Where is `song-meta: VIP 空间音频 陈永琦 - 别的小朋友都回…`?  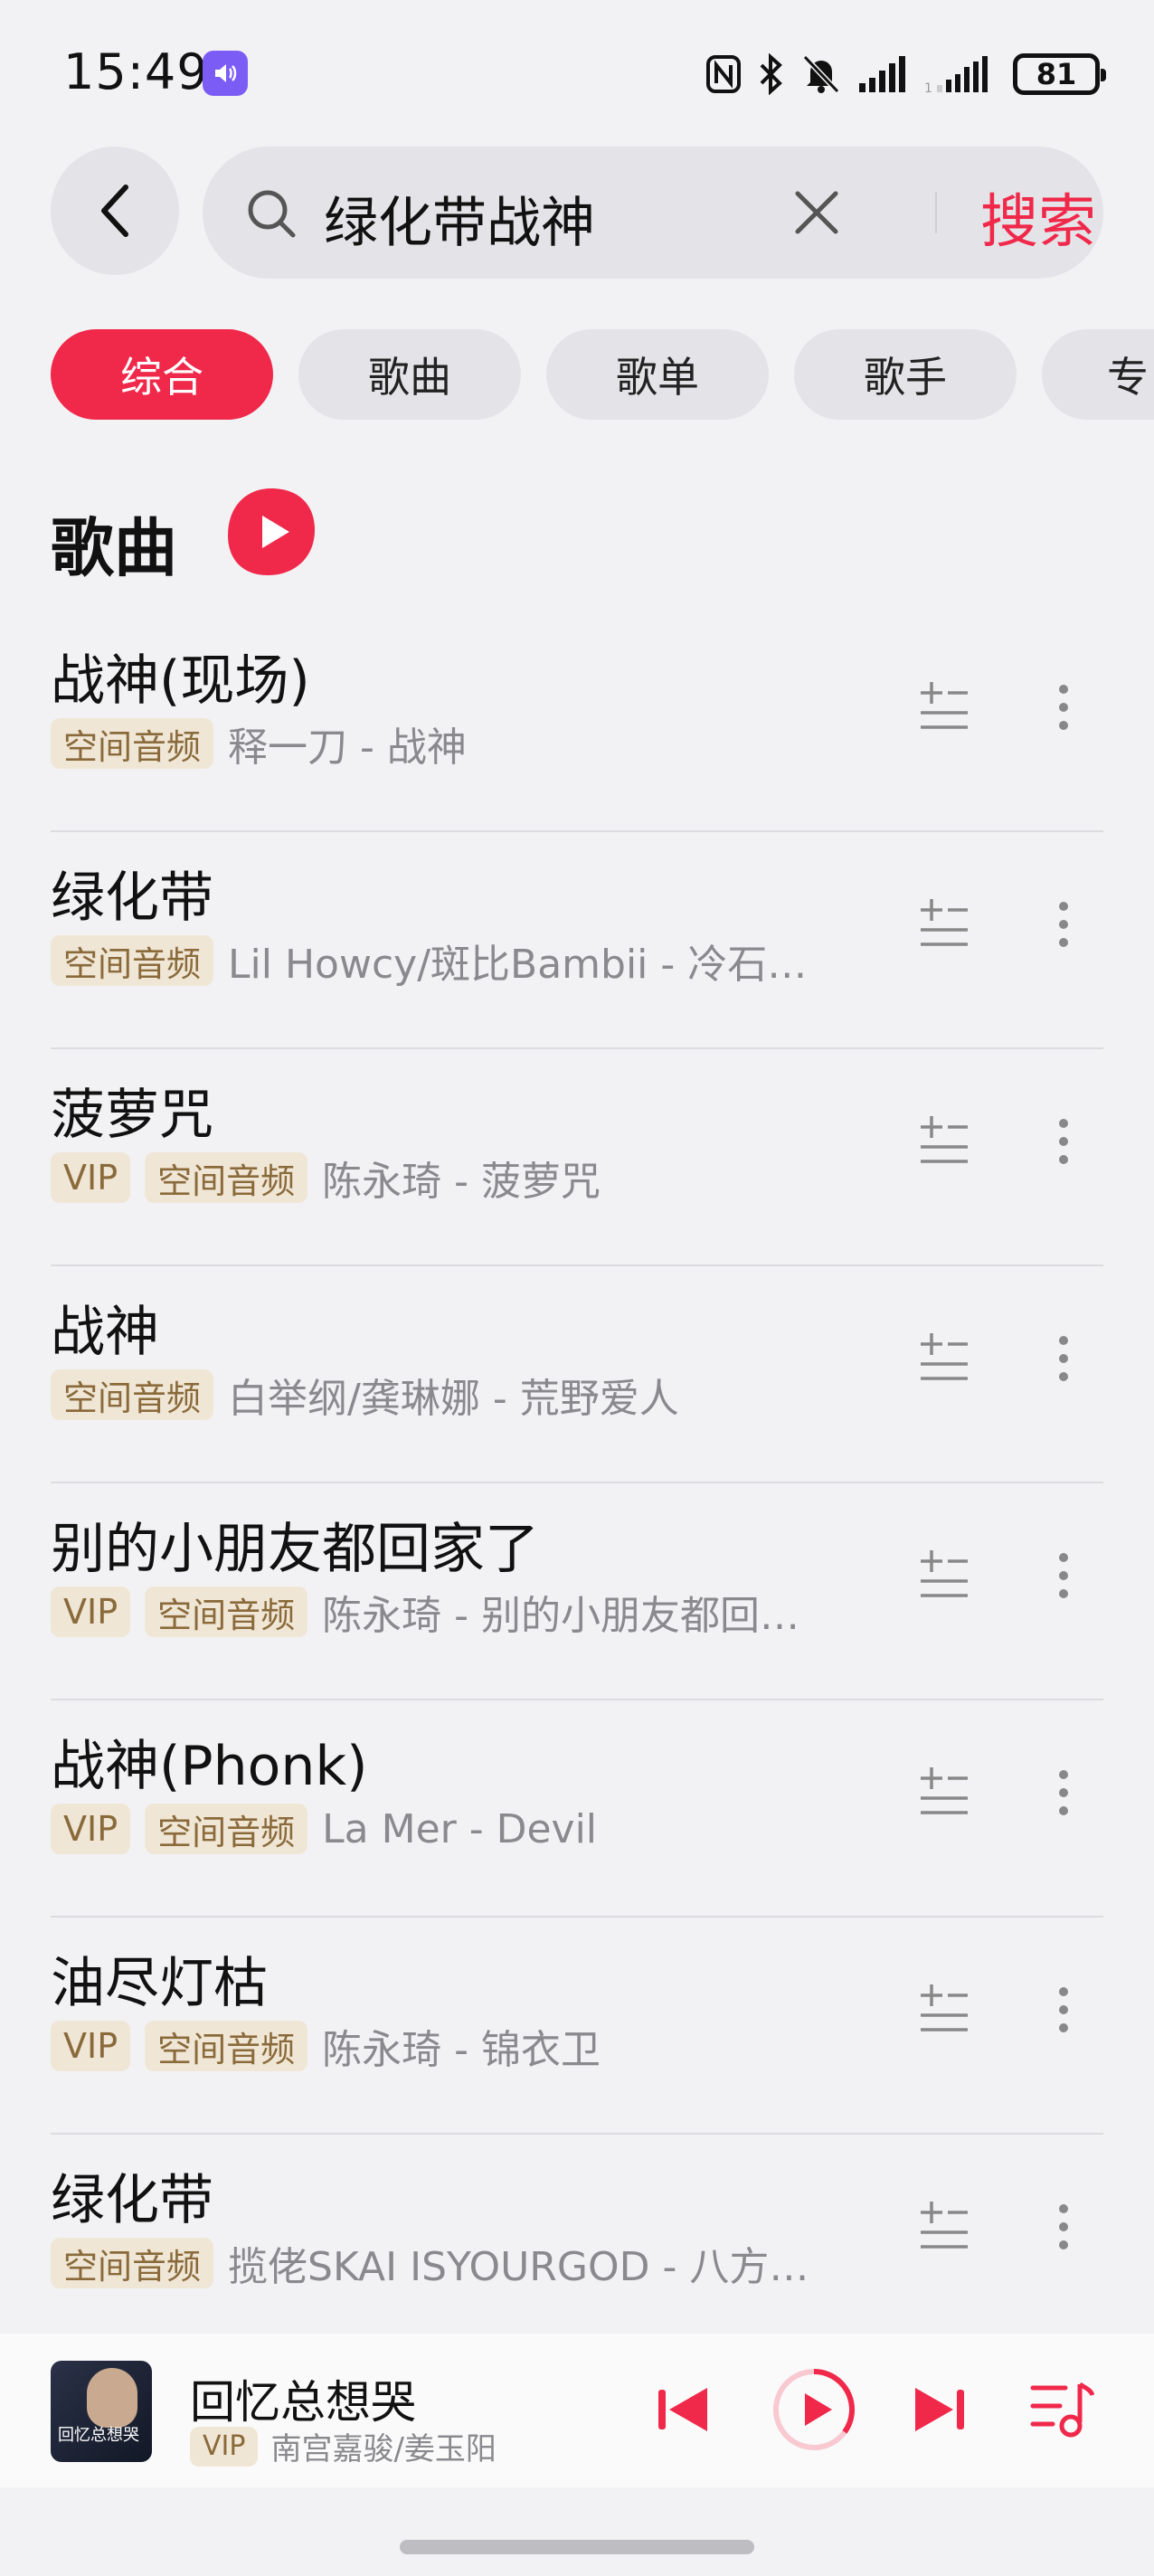
song-meta: VIP 空间音频 陈永琦 - 别的小朋友都回… is located at coordinates (425, 1612).